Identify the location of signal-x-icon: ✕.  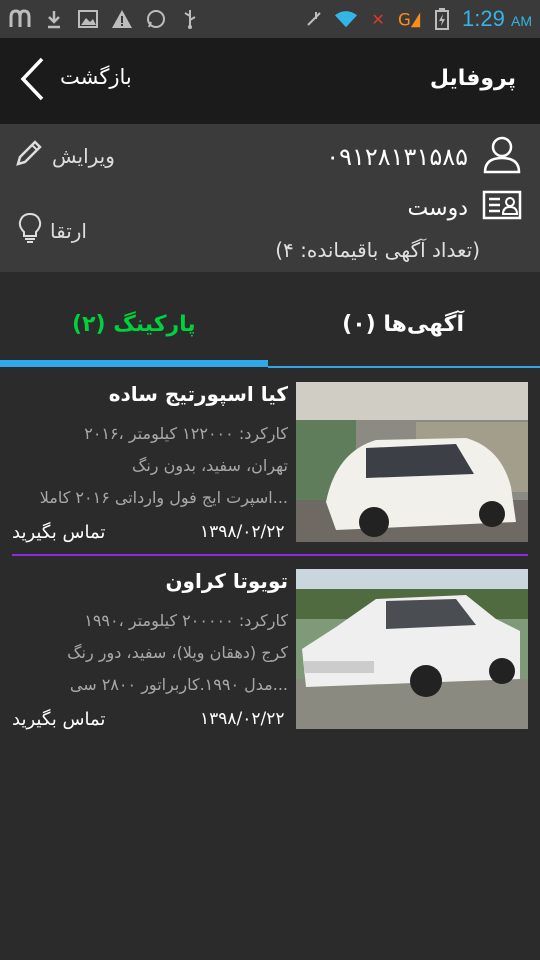
(378, 19).